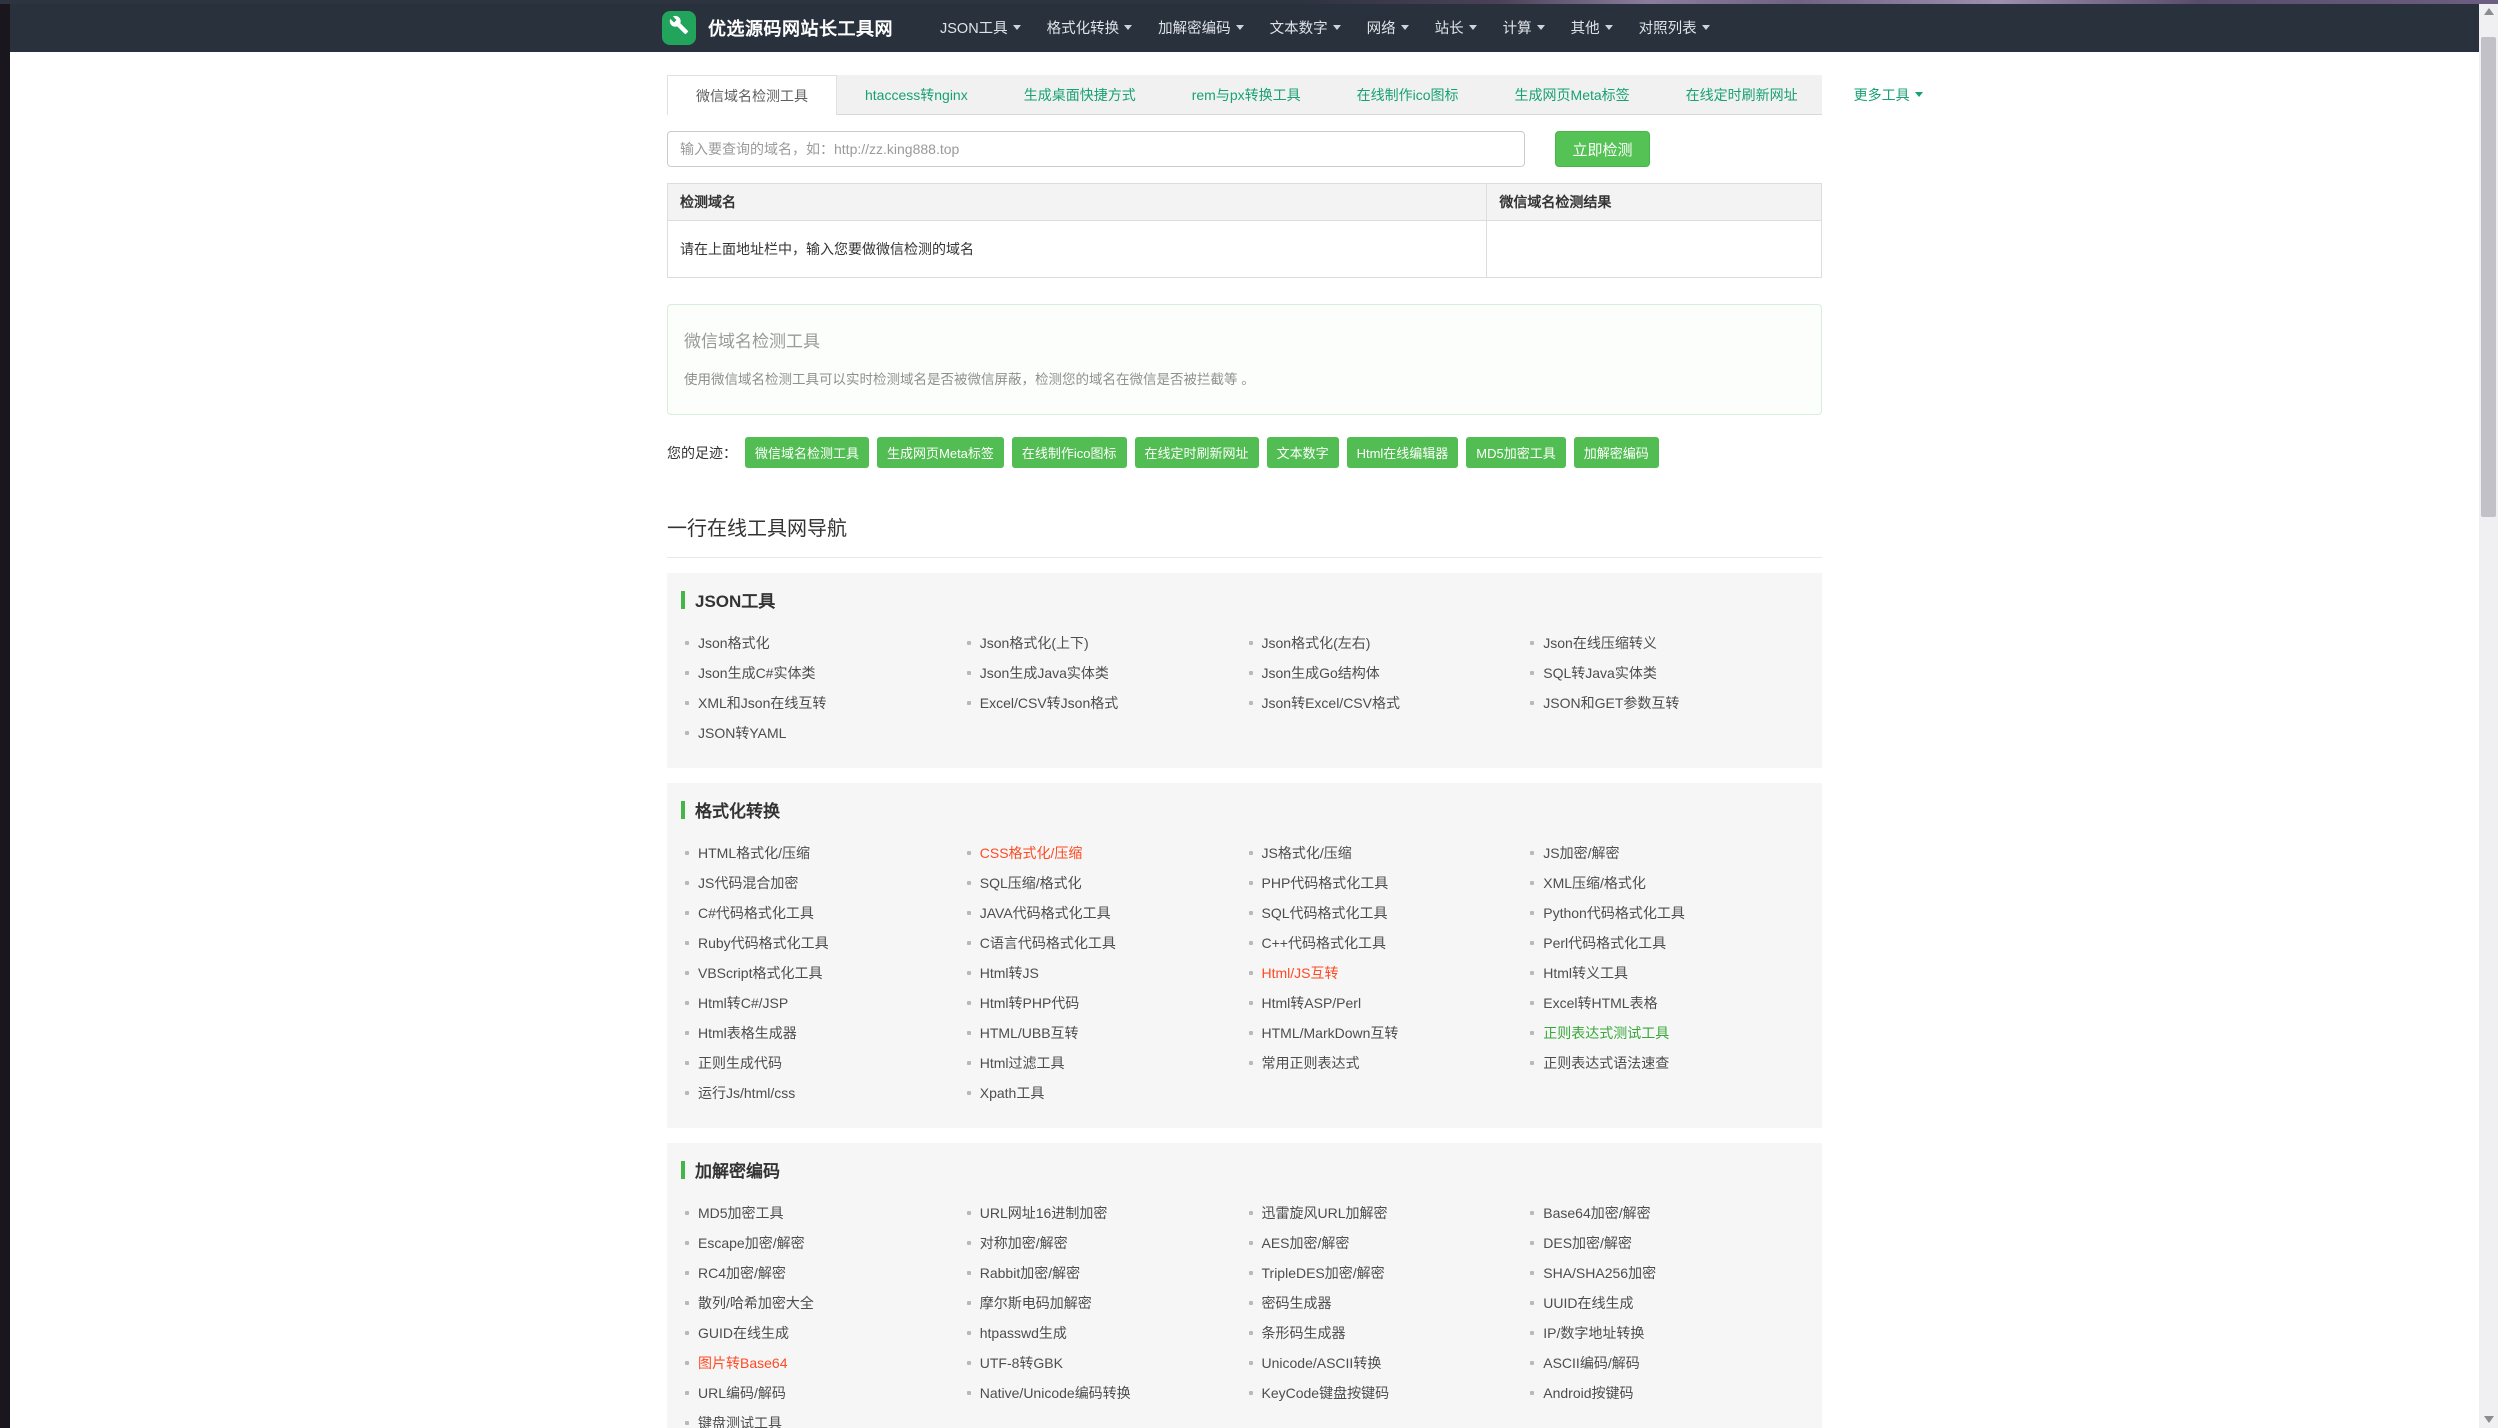 Image resolution: width=2498 pixels, height=1428 pixels. What do you see at coordinates (2488, 715) in the screenshot?
I see `page-scrollbar` at bounding box center [2488, 715].